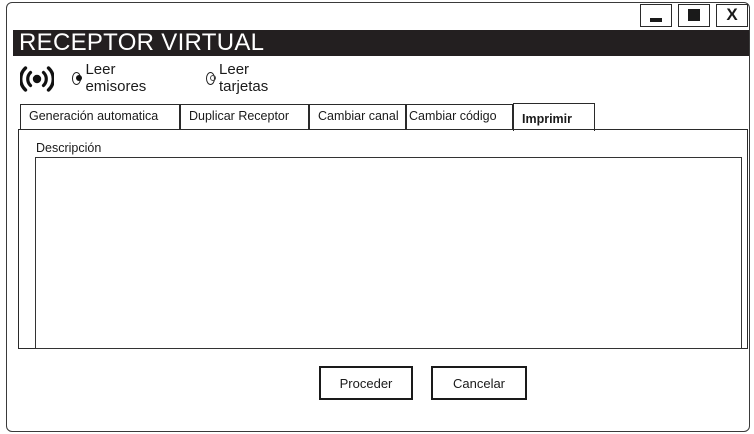 This screenshot has height=434, width=754. I want to click on minimize-icon, so click(656, 20).